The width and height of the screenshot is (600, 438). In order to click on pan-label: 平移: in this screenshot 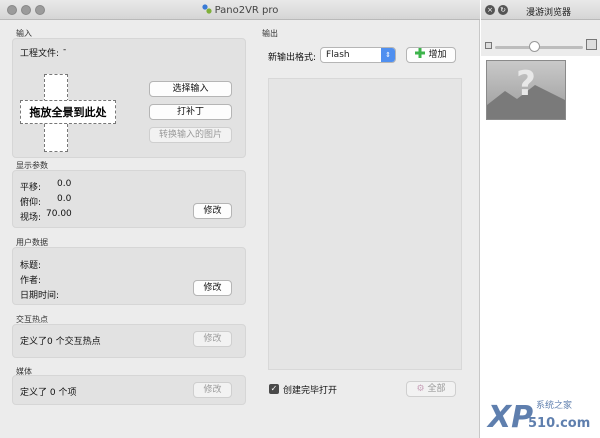, I will do `click(31, 188)`.